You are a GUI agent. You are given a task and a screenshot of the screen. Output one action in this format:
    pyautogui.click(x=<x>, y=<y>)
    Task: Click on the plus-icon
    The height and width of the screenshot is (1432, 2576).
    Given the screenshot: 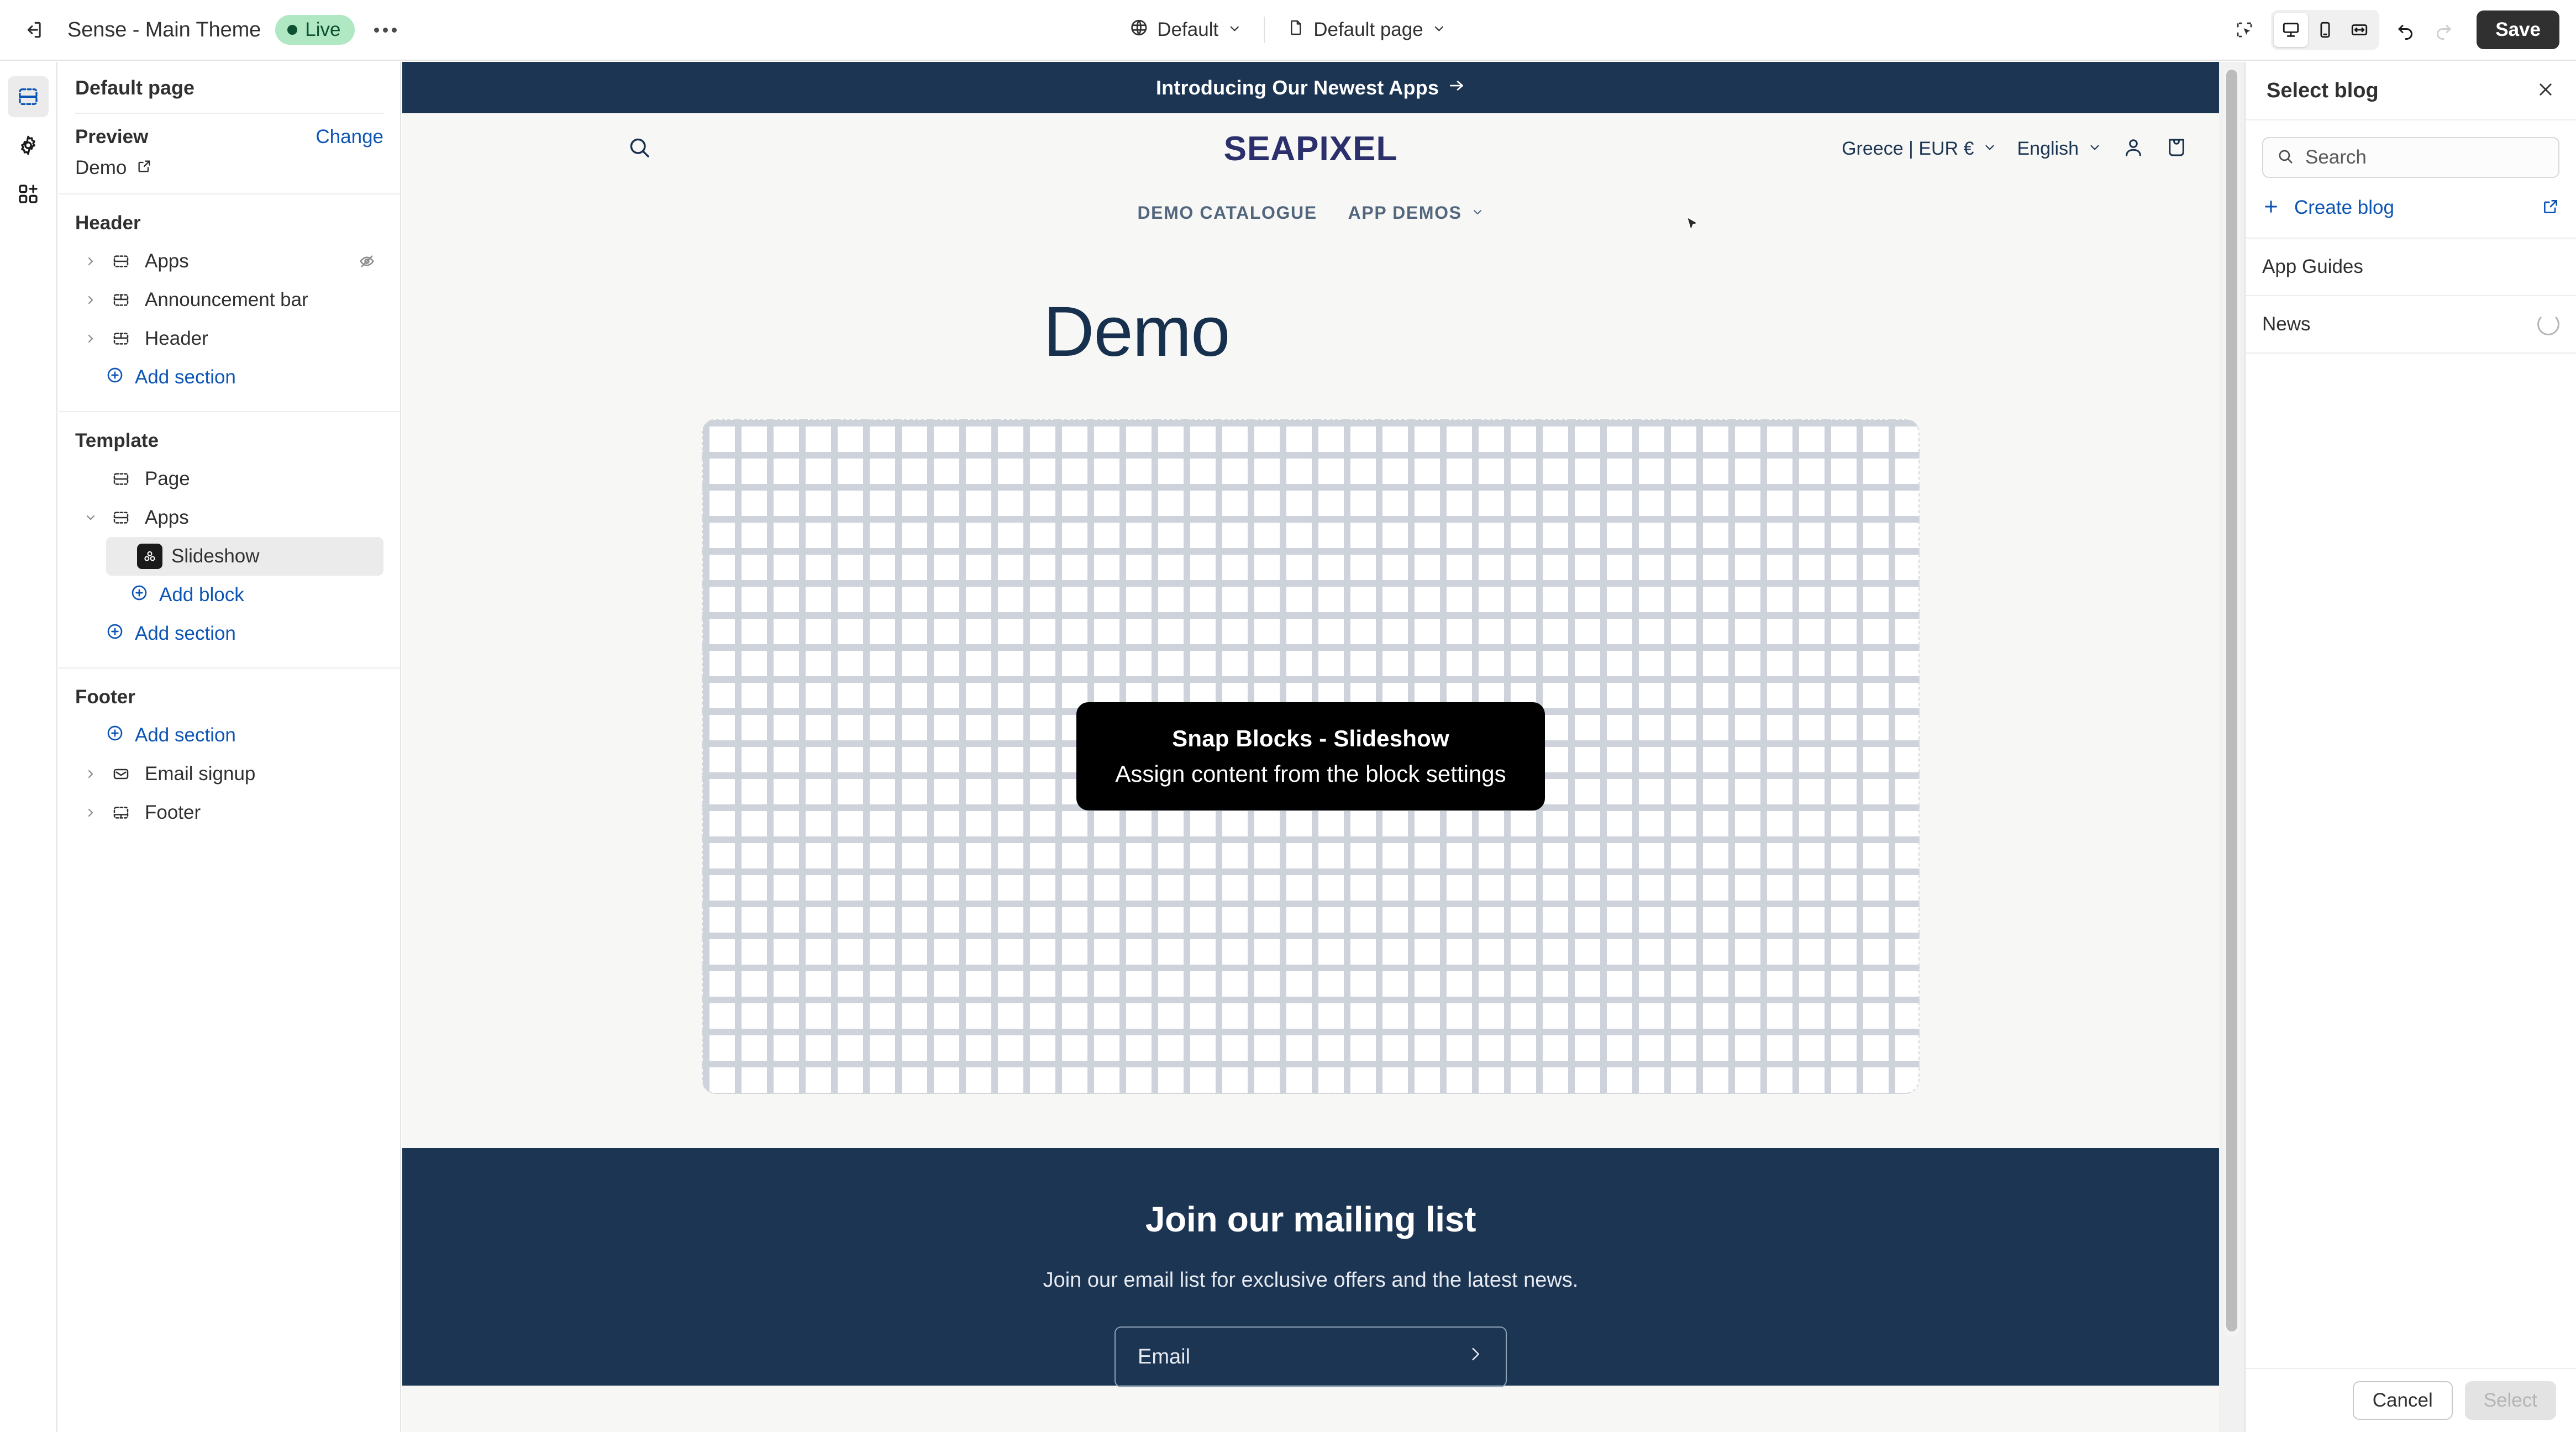 What is the action you would take?
    pyautogui.click(x=2271, y=208)
    